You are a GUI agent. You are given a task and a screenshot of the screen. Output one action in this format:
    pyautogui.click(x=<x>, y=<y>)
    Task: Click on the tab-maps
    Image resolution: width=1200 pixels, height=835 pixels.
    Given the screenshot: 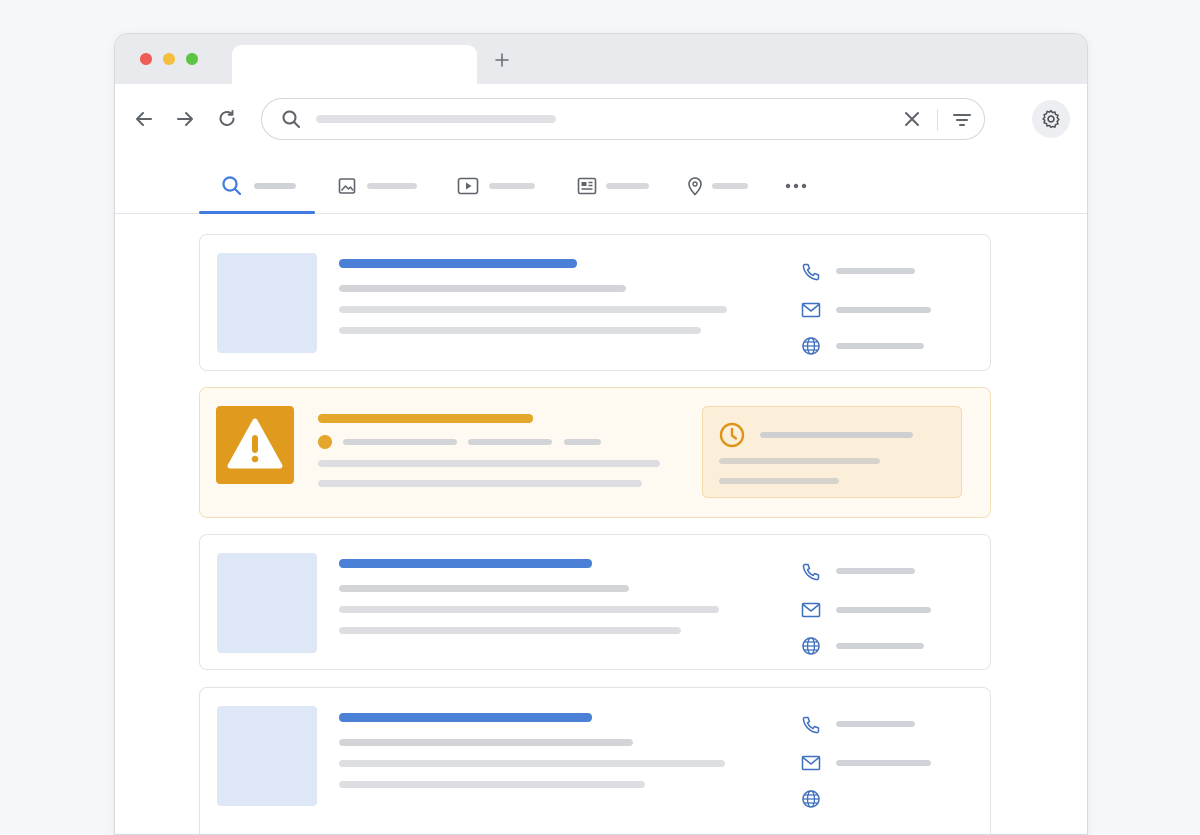 What is the action you would take?
    pyautogui.click(x=719, y=186)
    